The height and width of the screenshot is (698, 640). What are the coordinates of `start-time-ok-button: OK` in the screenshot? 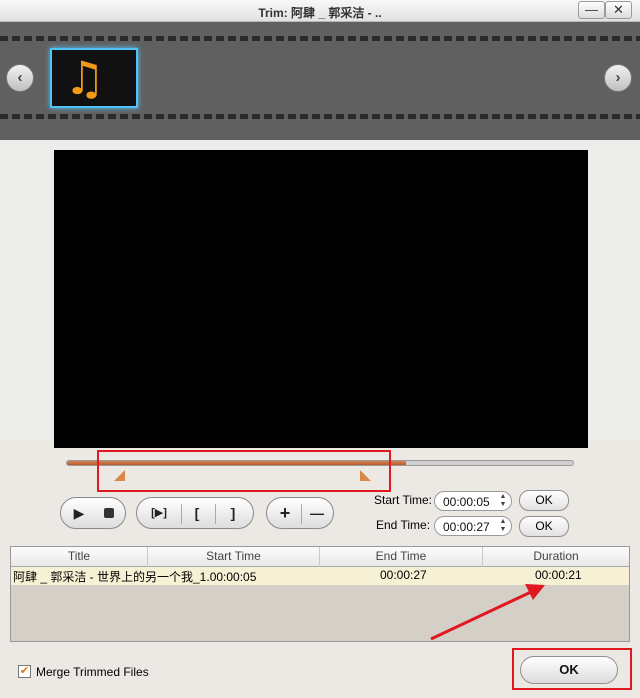 It's located at (544, 500).